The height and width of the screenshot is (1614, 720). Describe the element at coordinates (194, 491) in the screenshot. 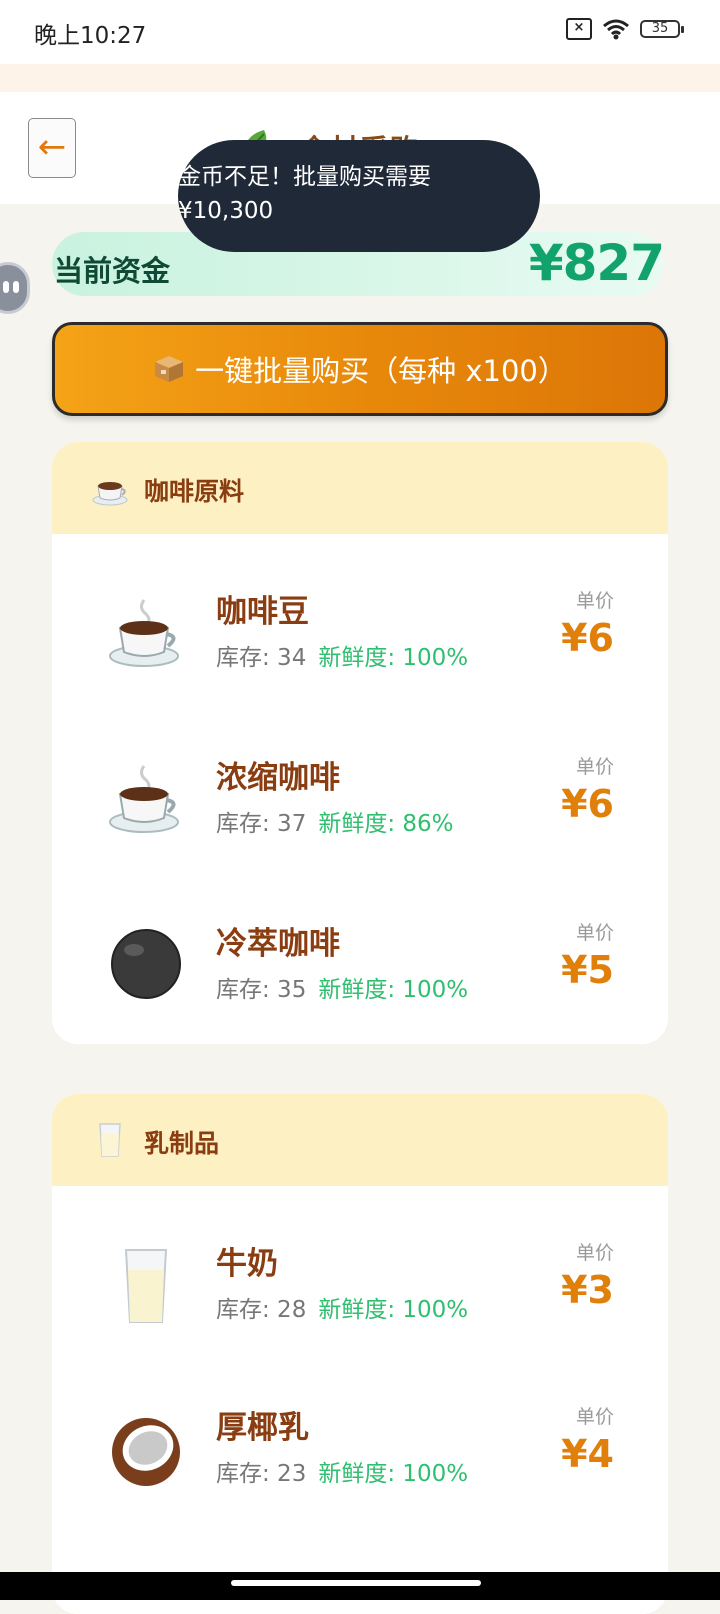

I see `category-title: 咖啡原料` at that location.